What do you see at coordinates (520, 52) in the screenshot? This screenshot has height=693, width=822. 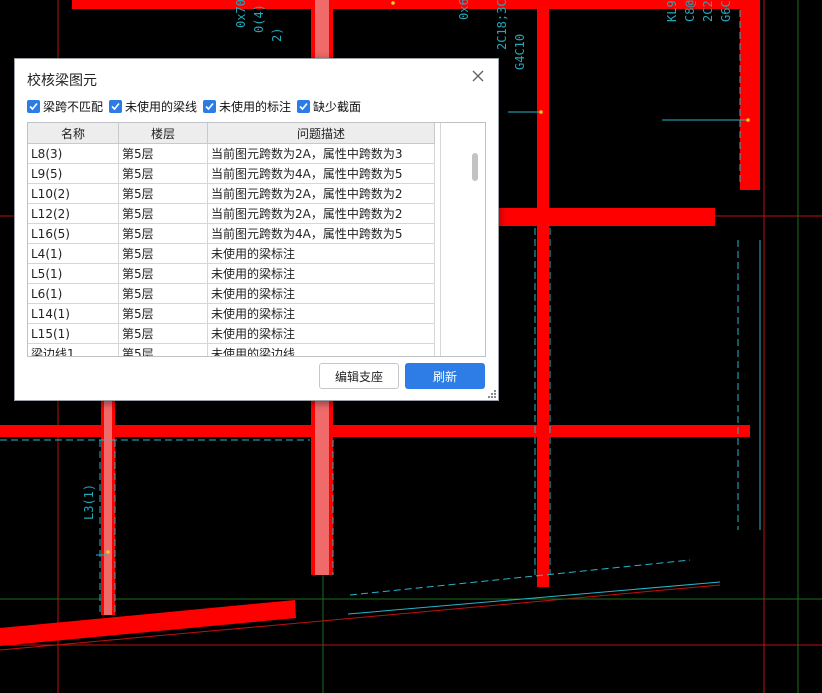 I see `cad-annotation: G4C10` at bounding box center [520, 52].